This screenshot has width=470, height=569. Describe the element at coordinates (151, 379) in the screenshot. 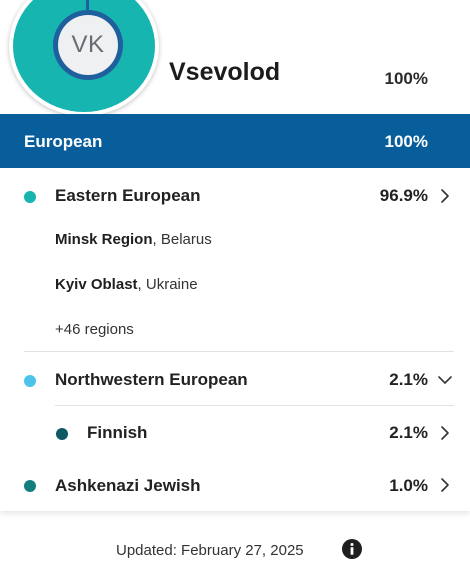

I see `ancestry-label: Northwestern European` at that location.